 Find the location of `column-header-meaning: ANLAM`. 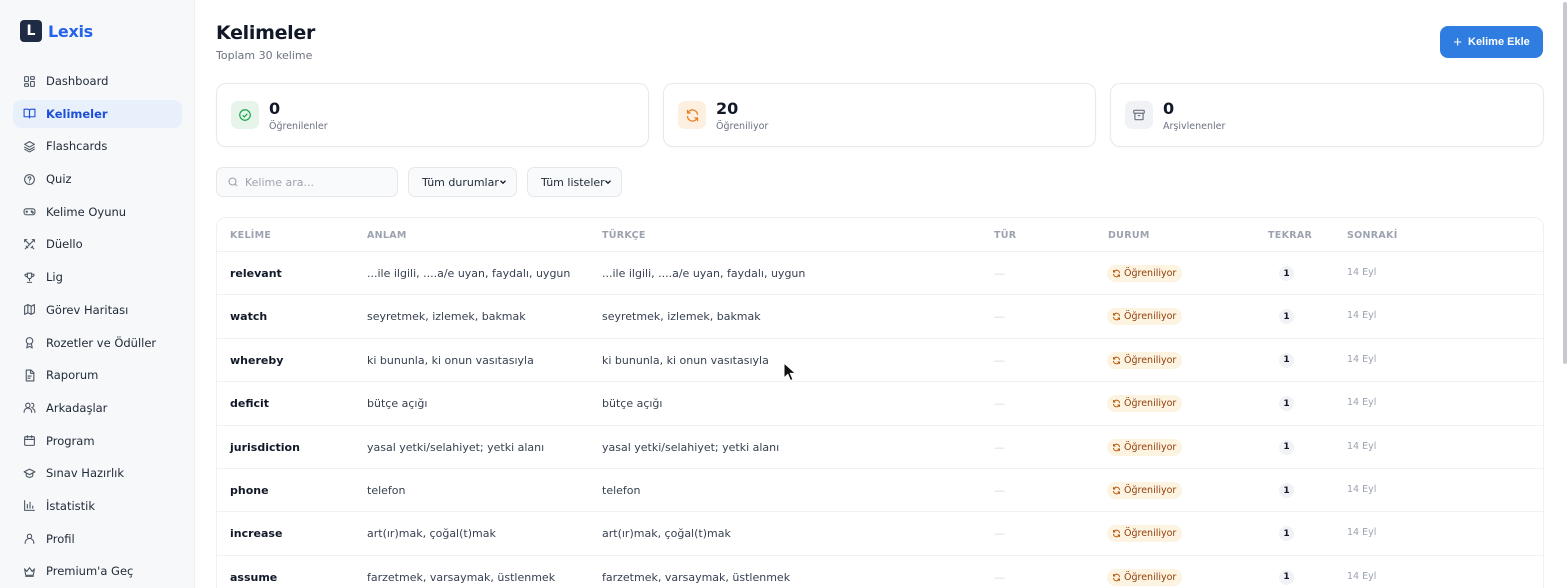

column-header-meaning: ANLAM is located at coordinates (387, 235).